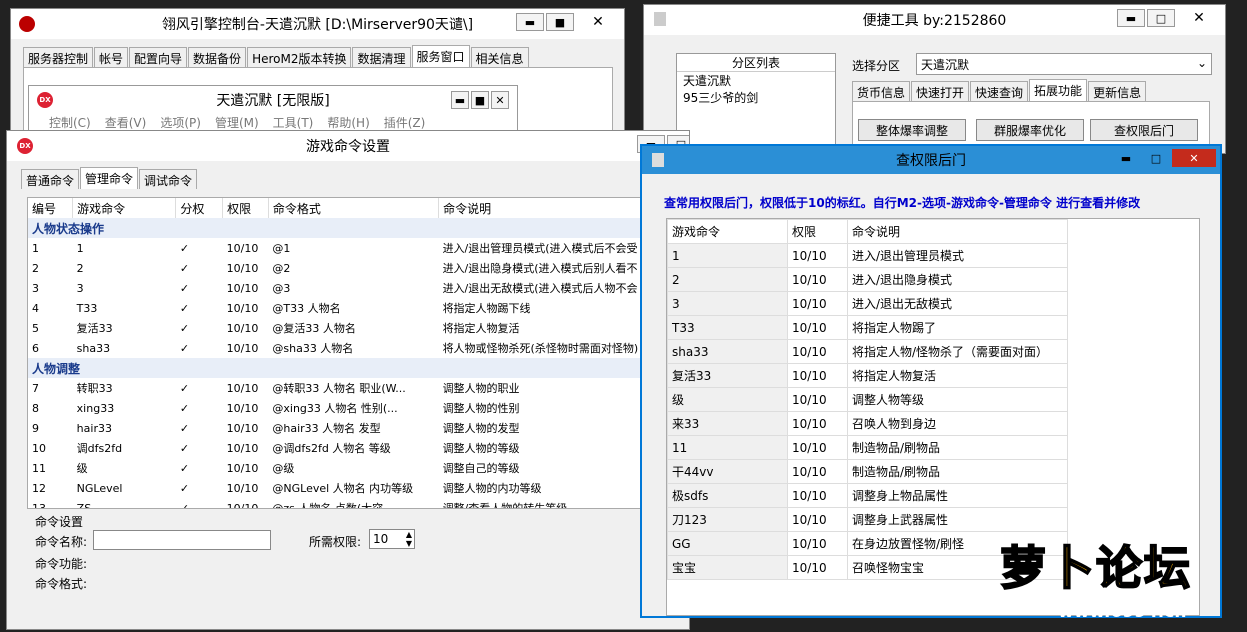 The height and width of the screenshot is (632, 1247). I want to click on tab-item: 管理命令, so click(109, 178).